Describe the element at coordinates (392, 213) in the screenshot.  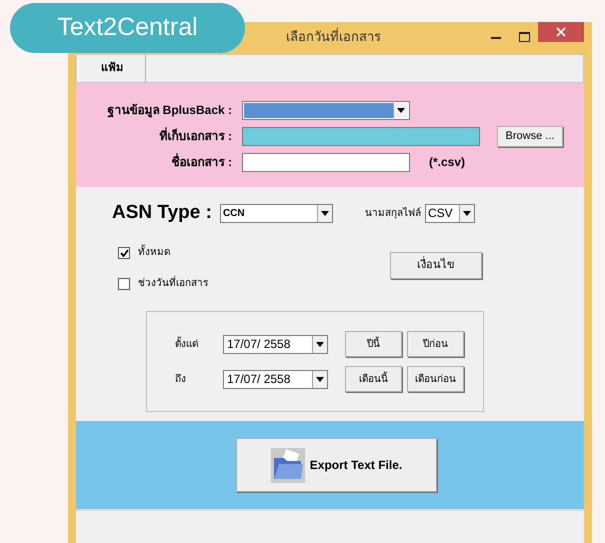
I see `extension-label: นามสกุลไฟล์` at that location.